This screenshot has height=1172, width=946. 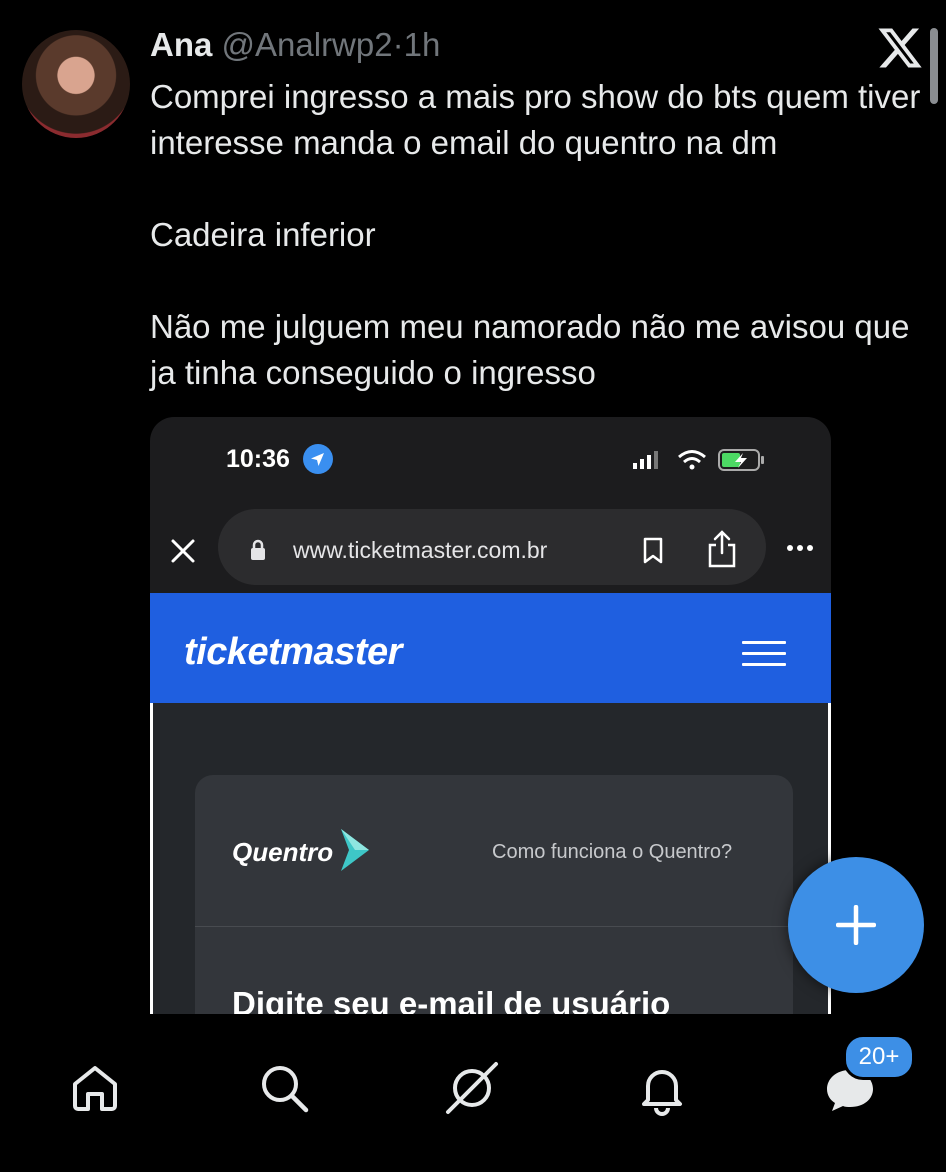 What do you see at coordinates (422, 44) in the screenshot?
I see `tweet-time: 1h` at bounding box center [422, 44].